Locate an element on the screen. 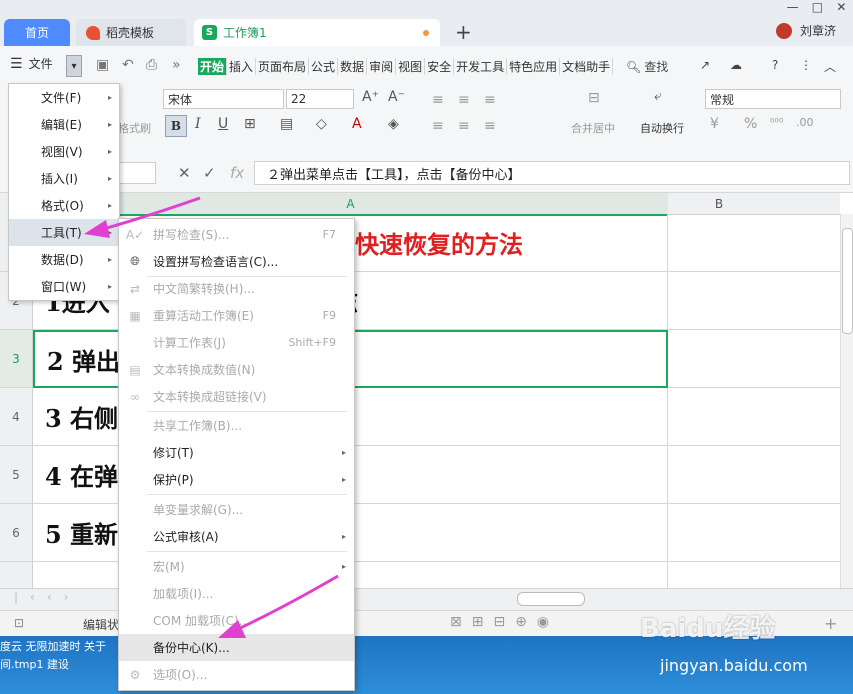 The height and width of the screenshot is (694, 853). baidu-url: jingyan.baidu.com is located at coordinates (734, 665).